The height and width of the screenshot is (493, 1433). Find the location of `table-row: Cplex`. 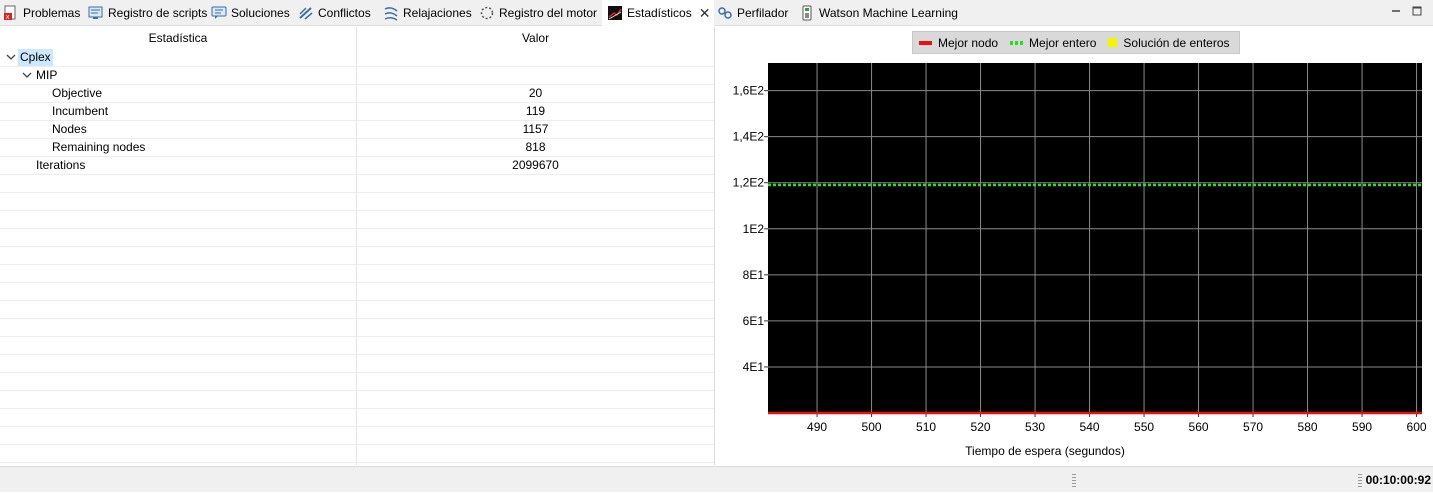

table-row: Cplex is located at coordinates (357, 58).